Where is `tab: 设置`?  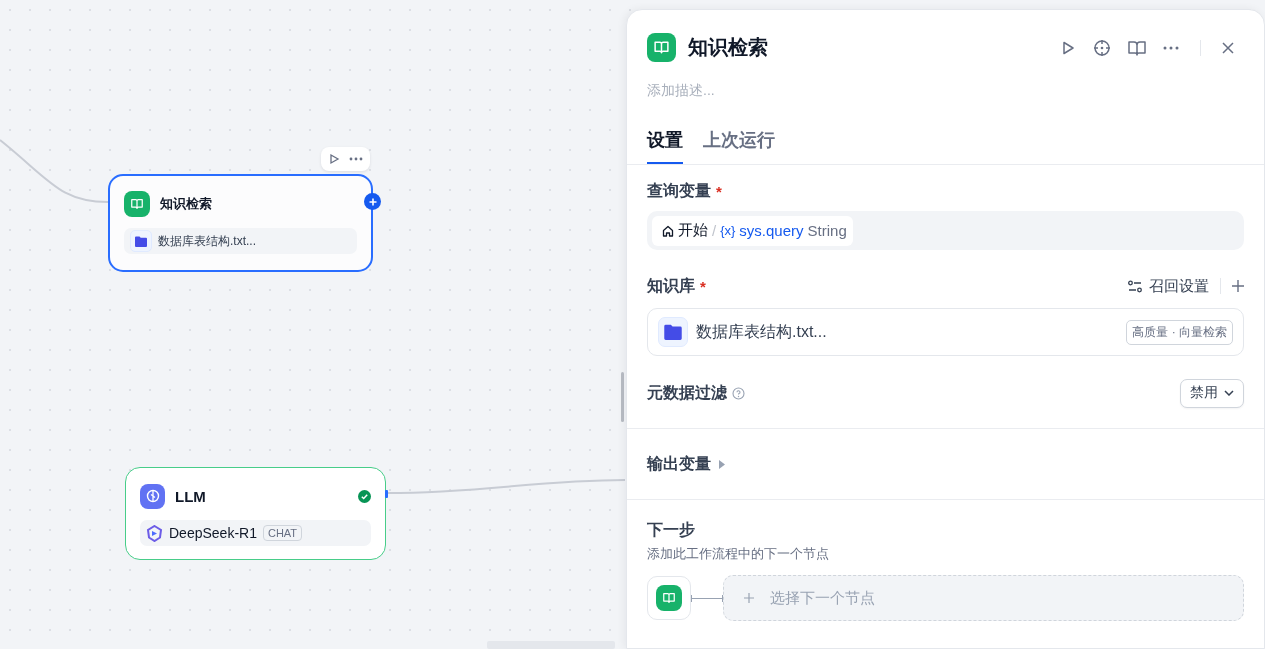
tab: 设置 is located at coordinates (665, 143).